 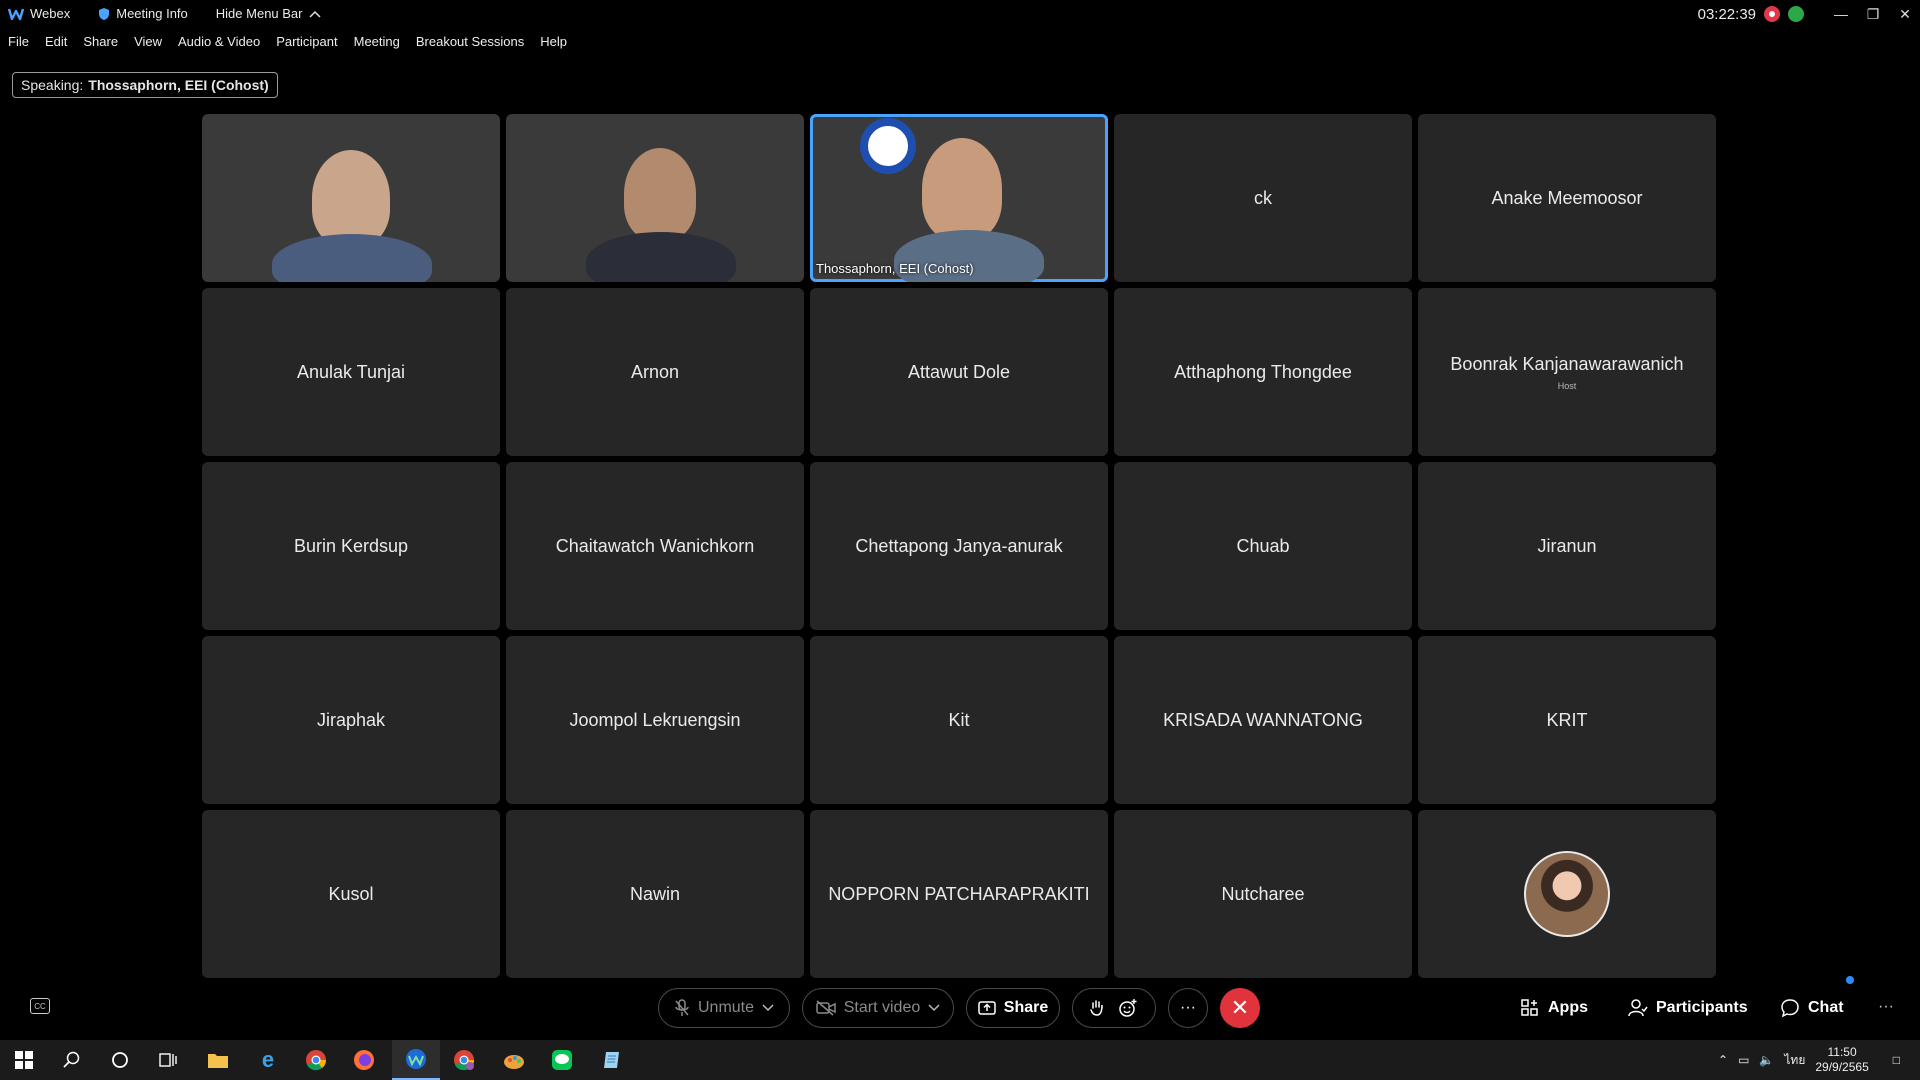 I want to click on hide-menu-bar-button: Hide Menu Bar, so click(x=268, y=13).